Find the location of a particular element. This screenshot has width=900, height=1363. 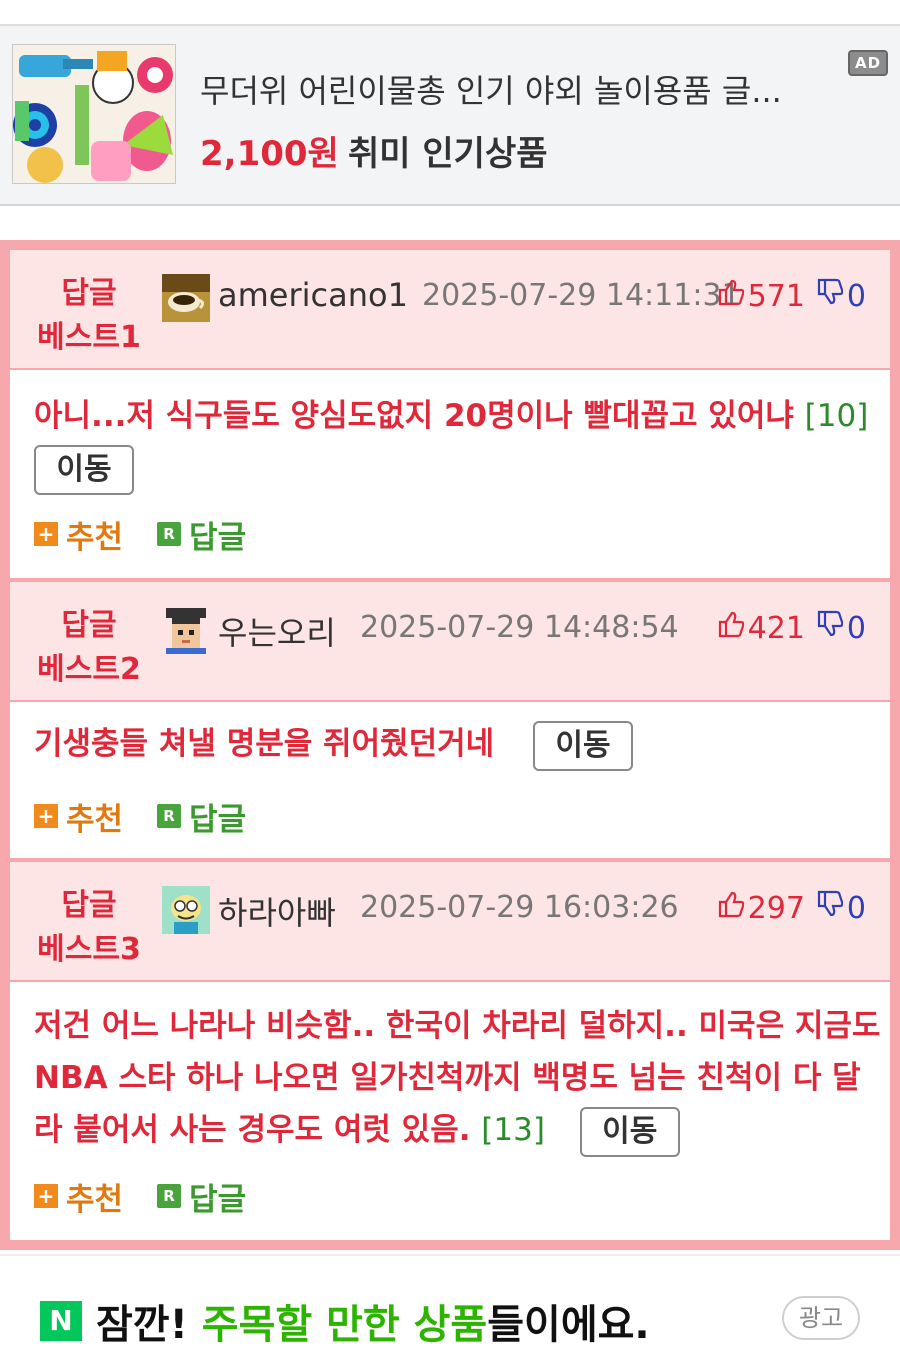

reply-text: 기생충들 쳐낼 명분을 쥐어줬던거네 이동 is located at coordinates (454, 744).